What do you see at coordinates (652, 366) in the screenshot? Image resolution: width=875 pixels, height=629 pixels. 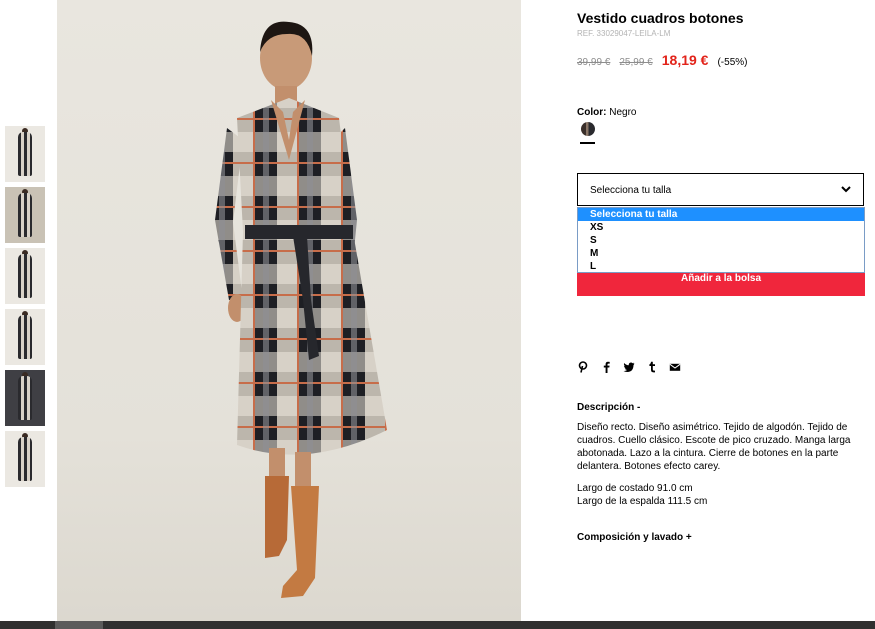 I see `tumblr-icon` at bounding box center [652, 366].